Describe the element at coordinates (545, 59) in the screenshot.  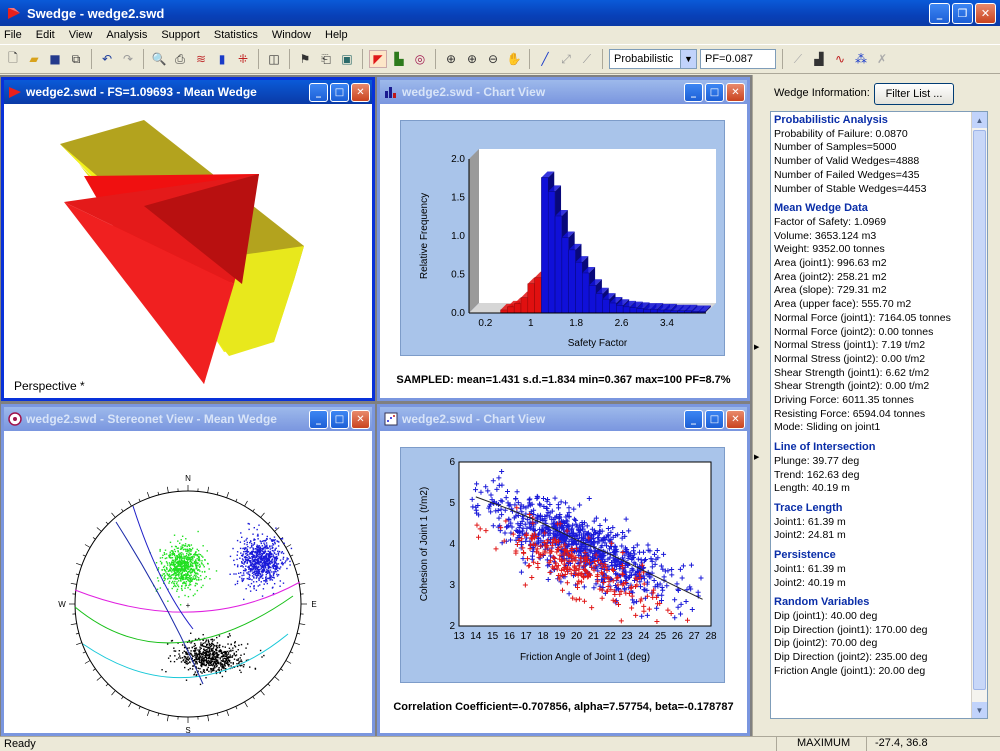
I see `line-tool-icon: ╱` at that location.